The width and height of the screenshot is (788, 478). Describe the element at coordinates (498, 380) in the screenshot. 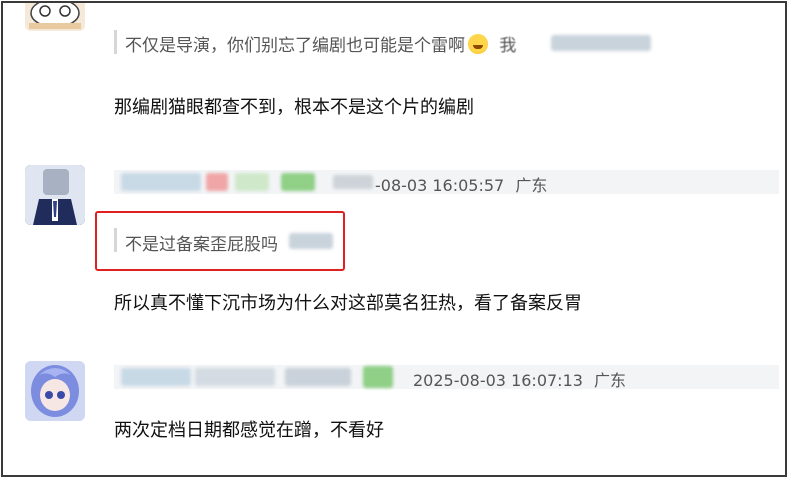

I see `timestamp: 2025-08-03 16:07:13` at that location.